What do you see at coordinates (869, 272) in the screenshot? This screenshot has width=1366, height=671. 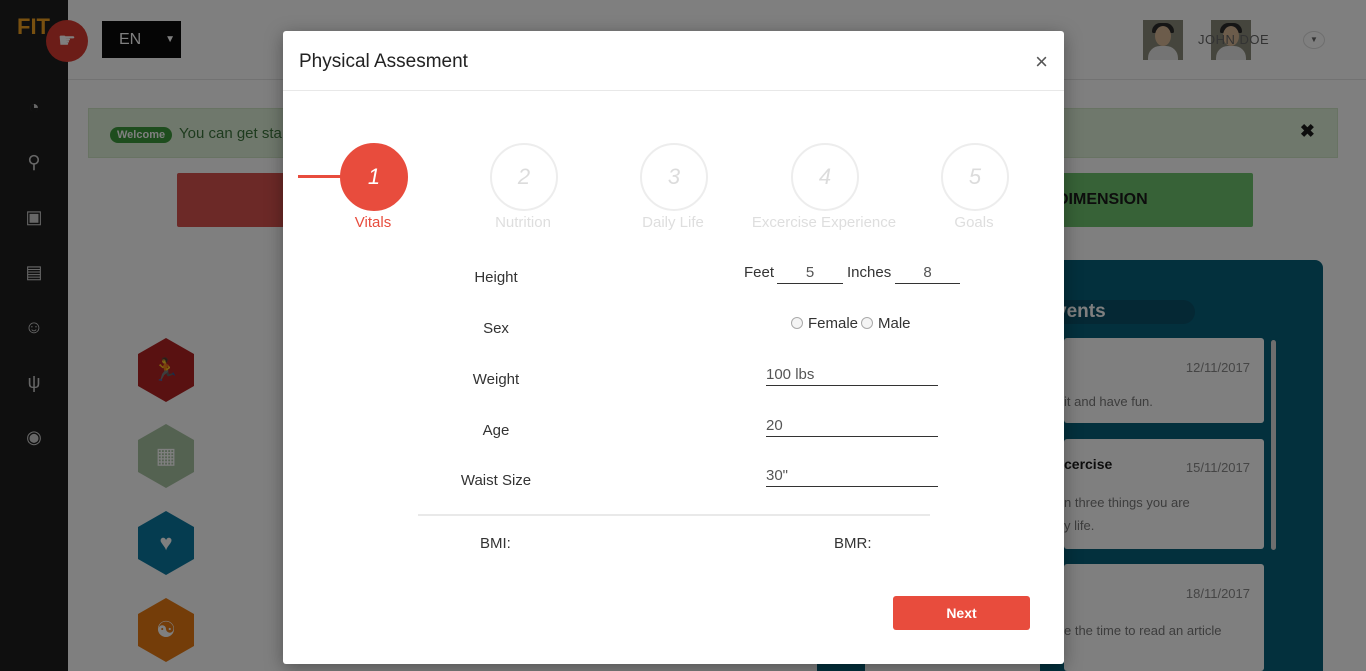 I see `inches-label: Inches` at bounding box center [869, 272].